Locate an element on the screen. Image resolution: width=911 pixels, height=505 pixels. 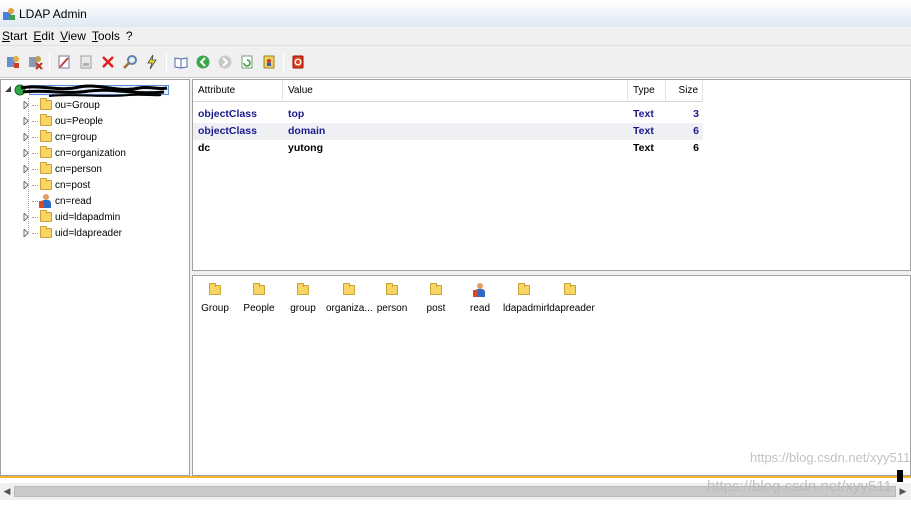
attribute-row: dc yutong Text 6 is located at coordinates (448, 148).